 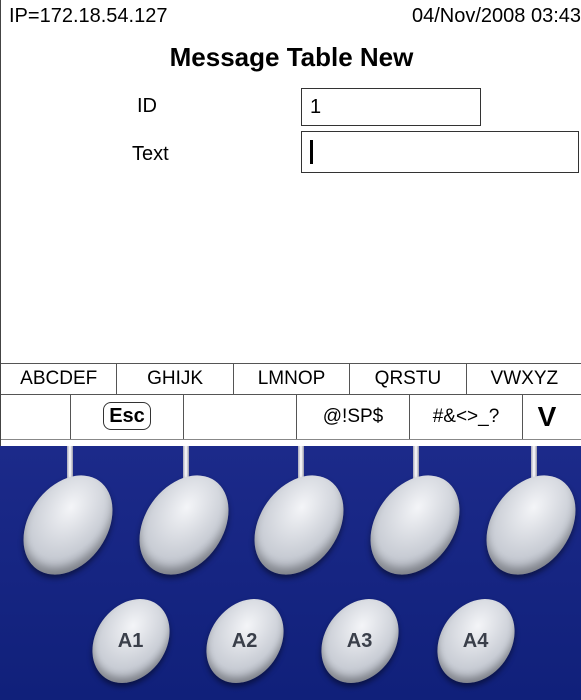 I want to click on text-label: Text, so click(x=150, y=154).